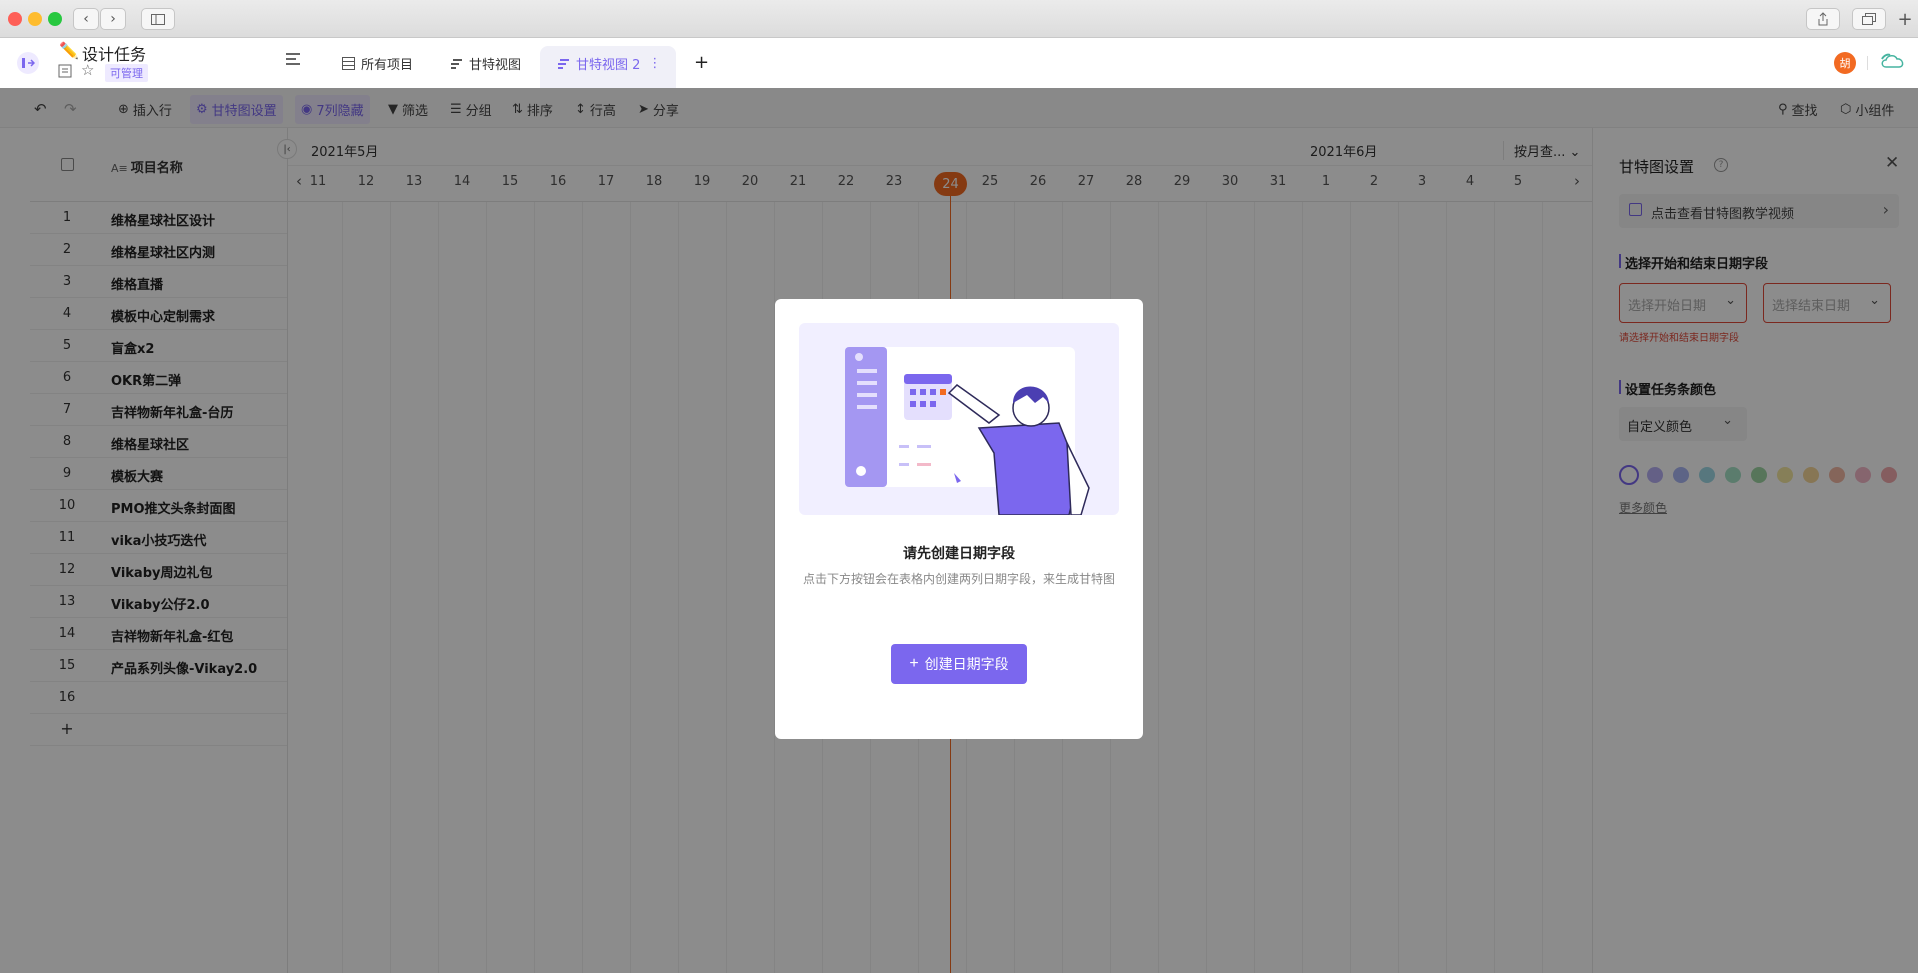  Describe the element at coordinates (701, 62) in the screenshot. I see `add-view-button: +` at that location.